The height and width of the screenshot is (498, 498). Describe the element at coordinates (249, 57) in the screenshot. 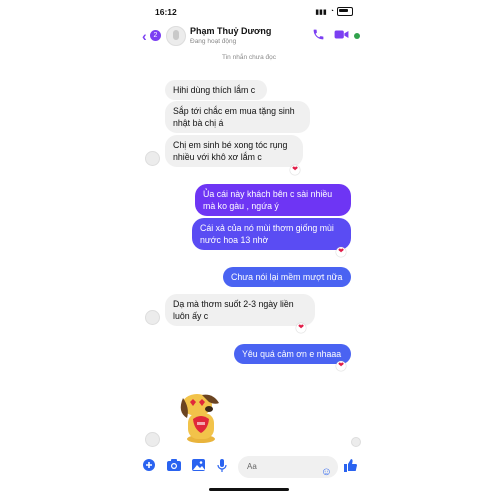

I see `unread-divider: Tin nhắn chưa đọc` at that location.